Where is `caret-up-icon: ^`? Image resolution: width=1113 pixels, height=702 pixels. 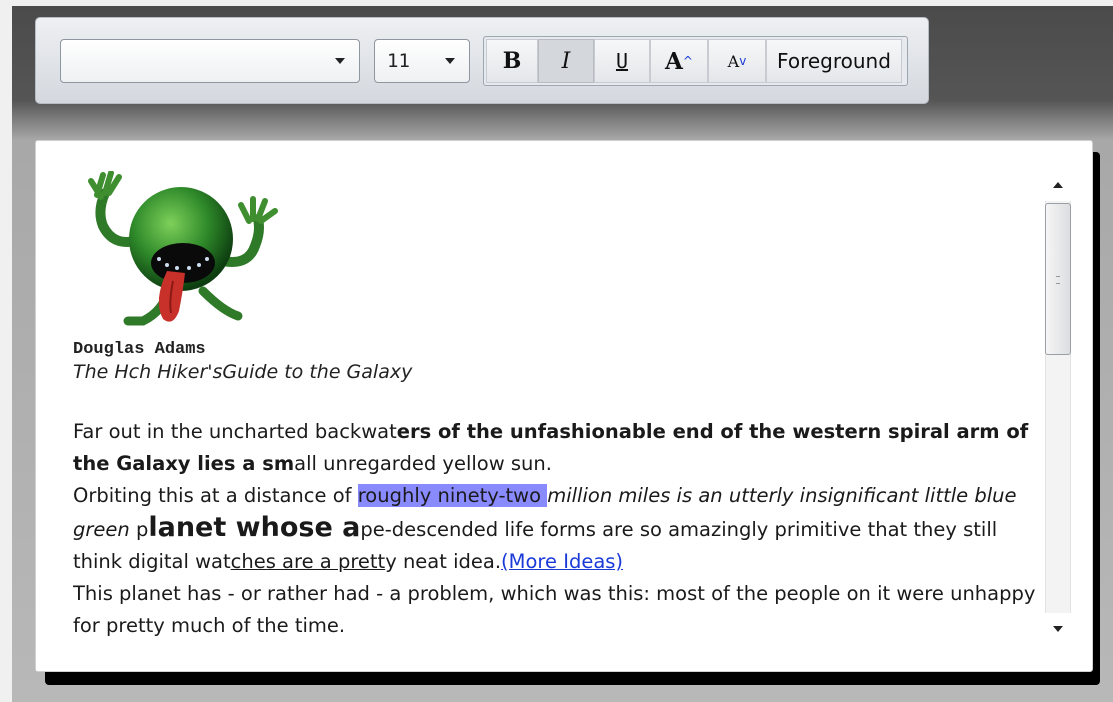
caret-up-icon: ^ is located at coordinates (687, 61).